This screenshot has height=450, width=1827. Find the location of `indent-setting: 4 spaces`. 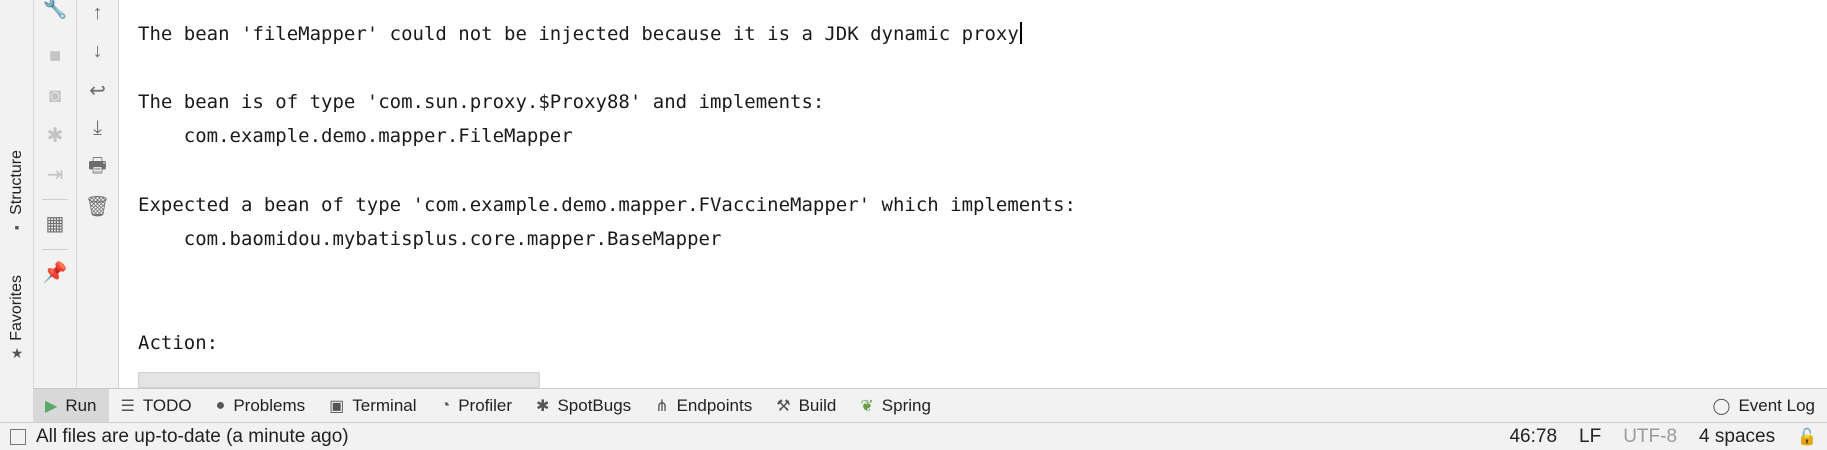

indent-setting: 4 spaces is located at coordinates (1737, 437).